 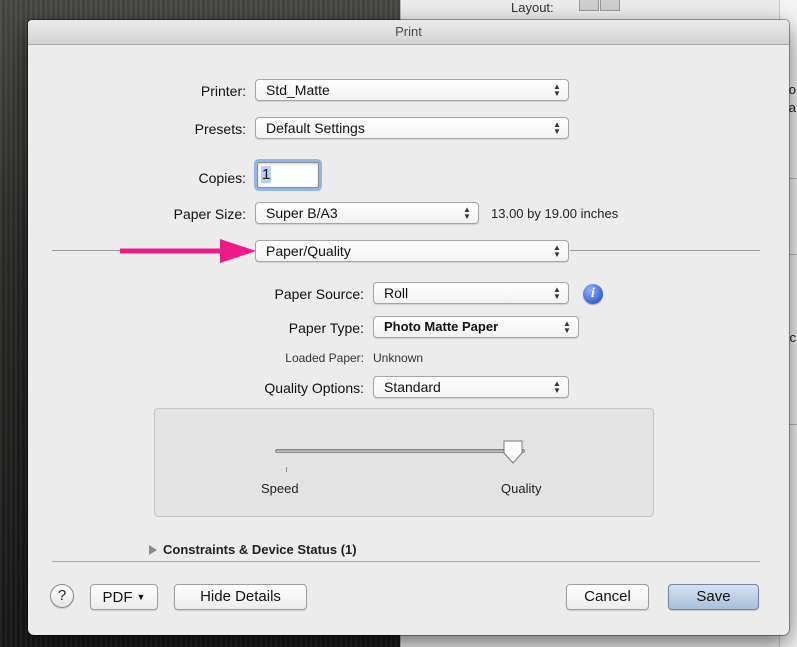 What do you see at coordinates (412, 387) in the screenshot?
I see `quality-options-value: Standard` at bounding box center [412, 387].